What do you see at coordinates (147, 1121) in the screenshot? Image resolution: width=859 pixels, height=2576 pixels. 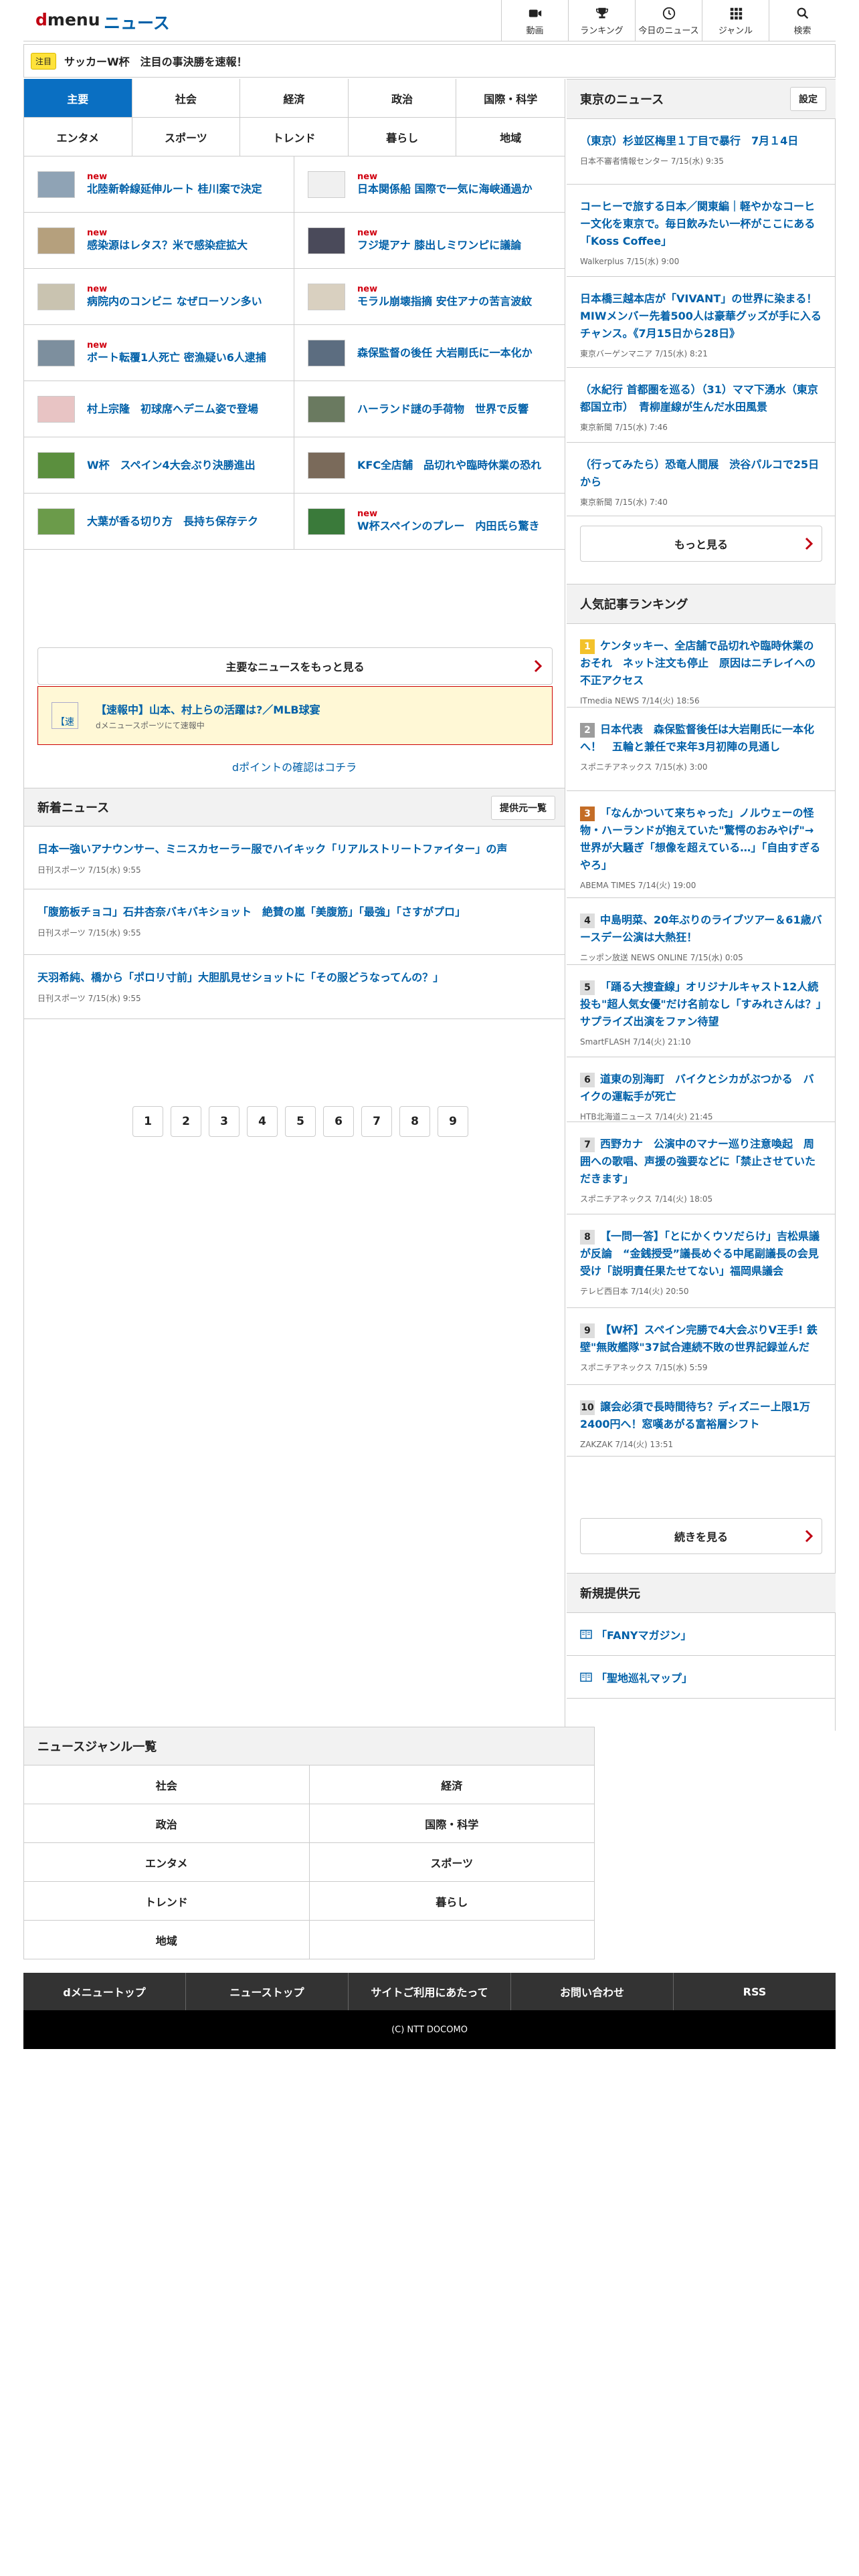 I see `page-button: 1` at bounding box center [147, 1121].